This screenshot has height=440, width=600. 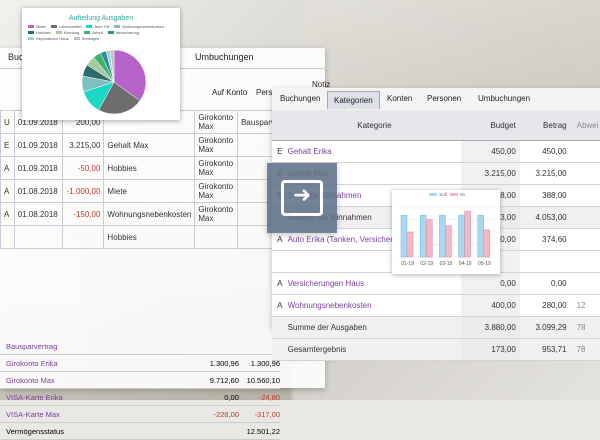 What do you see at coordinates (426, 264) in the screenshot?
I see `tick-label: 02-19` at bounding box center [426, 264].